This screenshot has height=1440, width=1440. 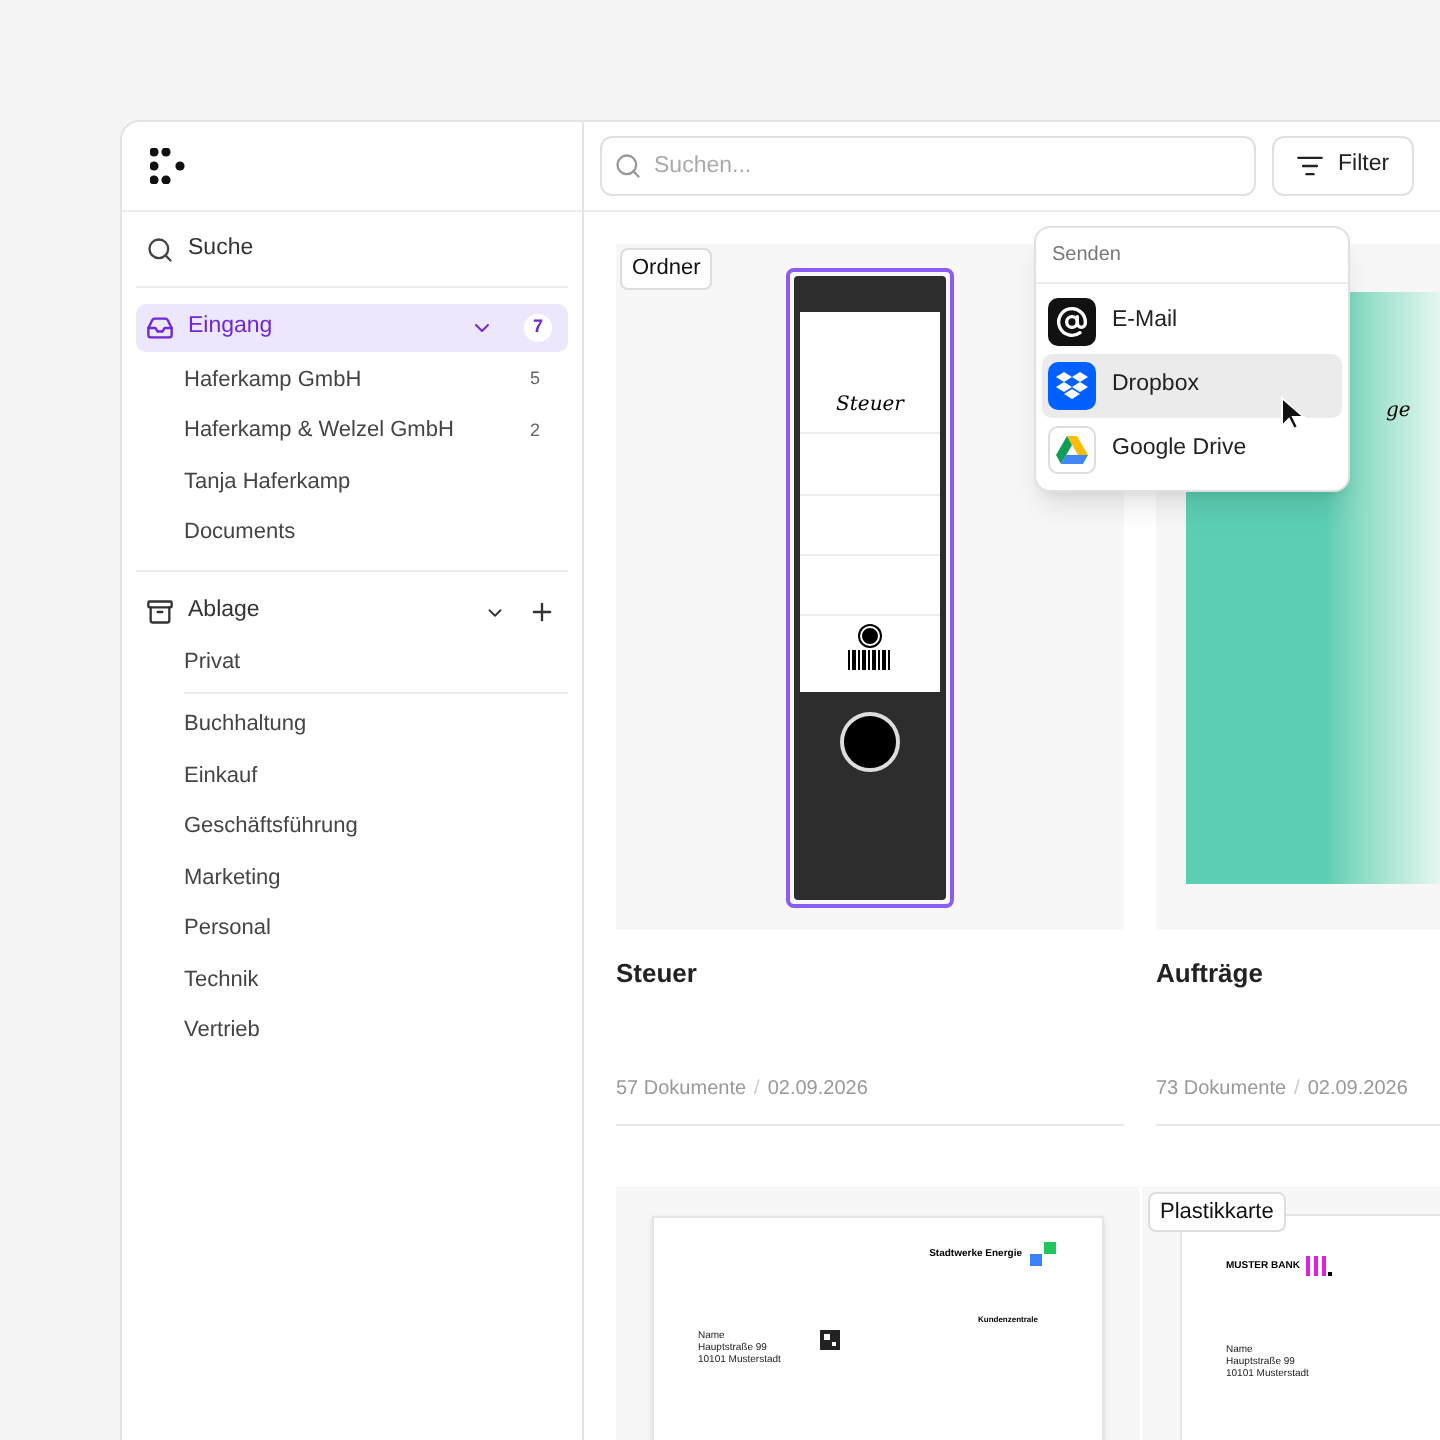 I want to click on menu-title: Senden, so click(x=1192, y=256).